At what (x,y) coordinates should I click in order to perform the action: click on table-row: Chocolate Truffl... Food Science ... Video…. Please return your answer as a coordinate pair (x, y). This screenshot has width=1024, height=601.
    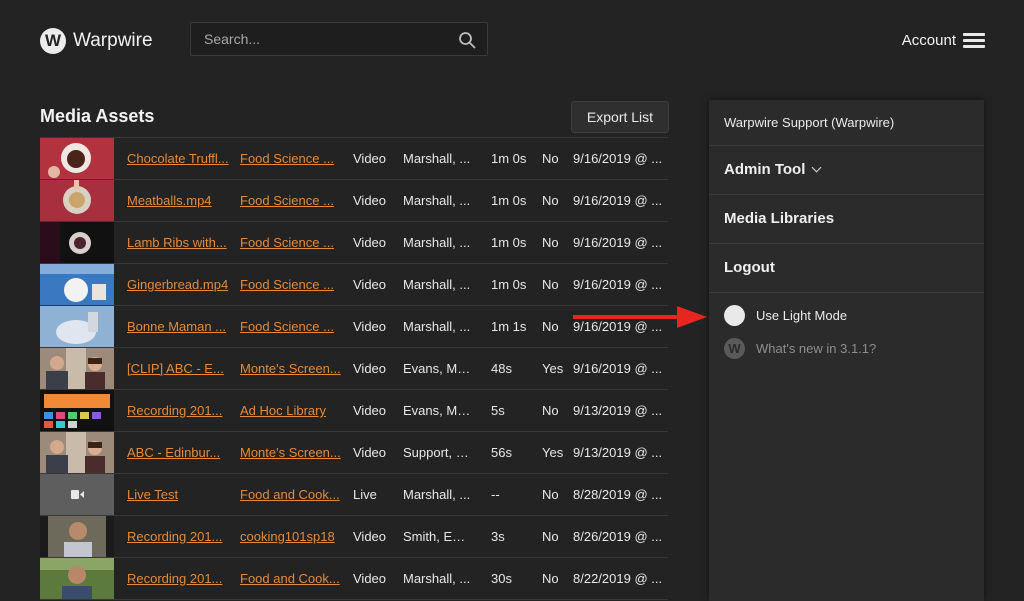
    Looking at the image, I should click on (354, 159).